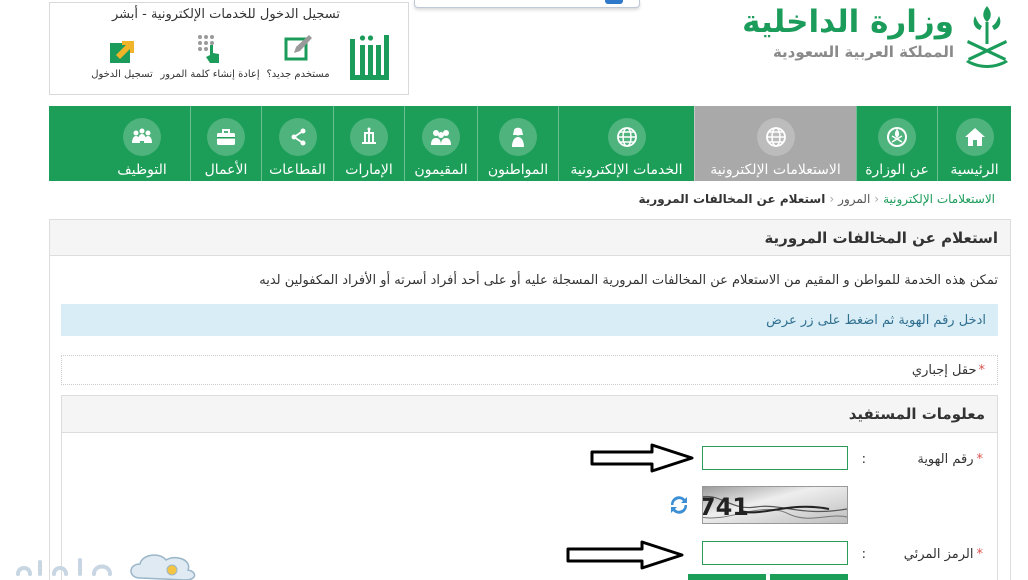  I want to click on id-number-label: *رقم الهوية, so click(950, 459).